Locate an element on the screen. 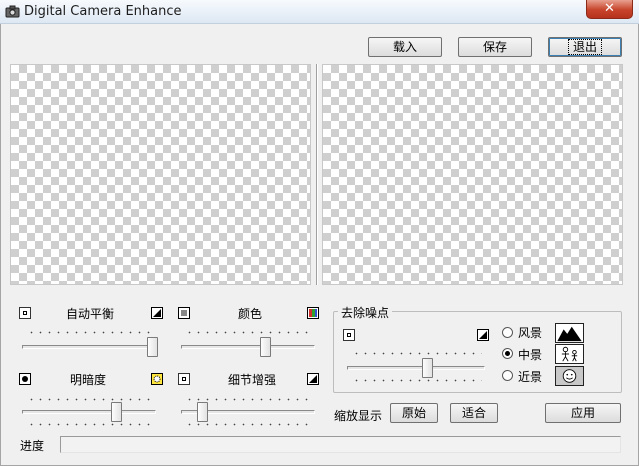  face-icon is located at coordinates (569, 376).